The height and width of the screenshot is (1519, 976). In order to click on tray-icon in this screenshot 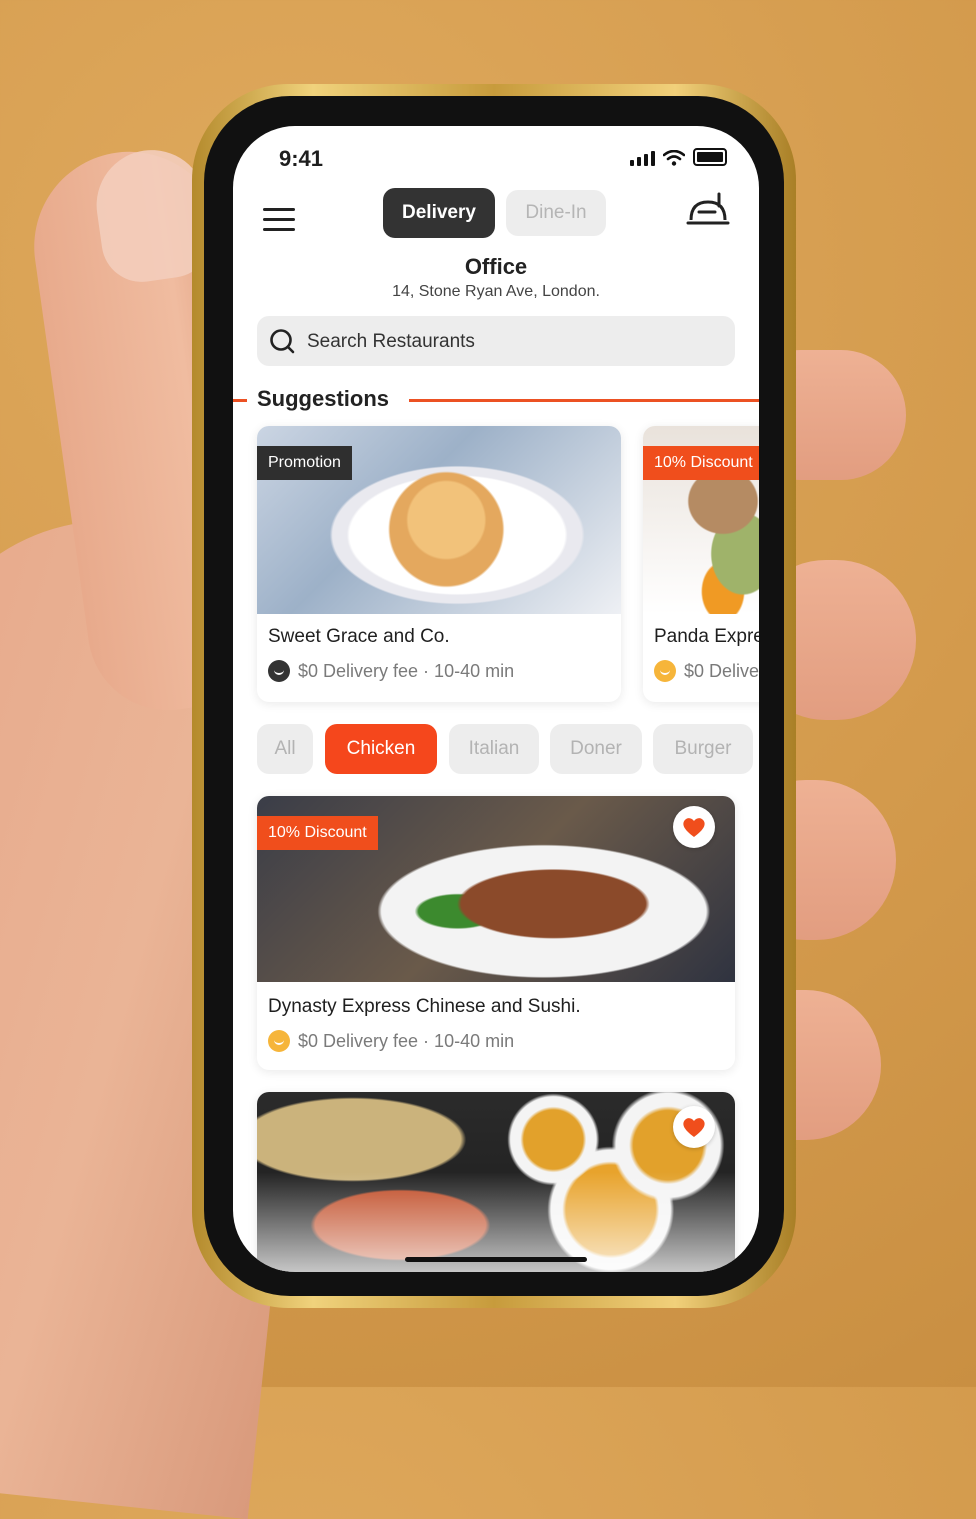, I will do `click(708, 211)`.